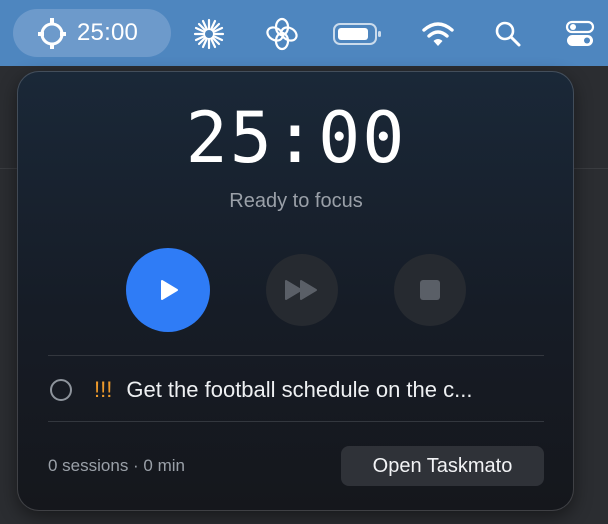 The width and height of the screenshot is (608, 524). Describe the element at coordinates (304, 33) in the screenshot. I see `menu-bar: 25:00` at that location.